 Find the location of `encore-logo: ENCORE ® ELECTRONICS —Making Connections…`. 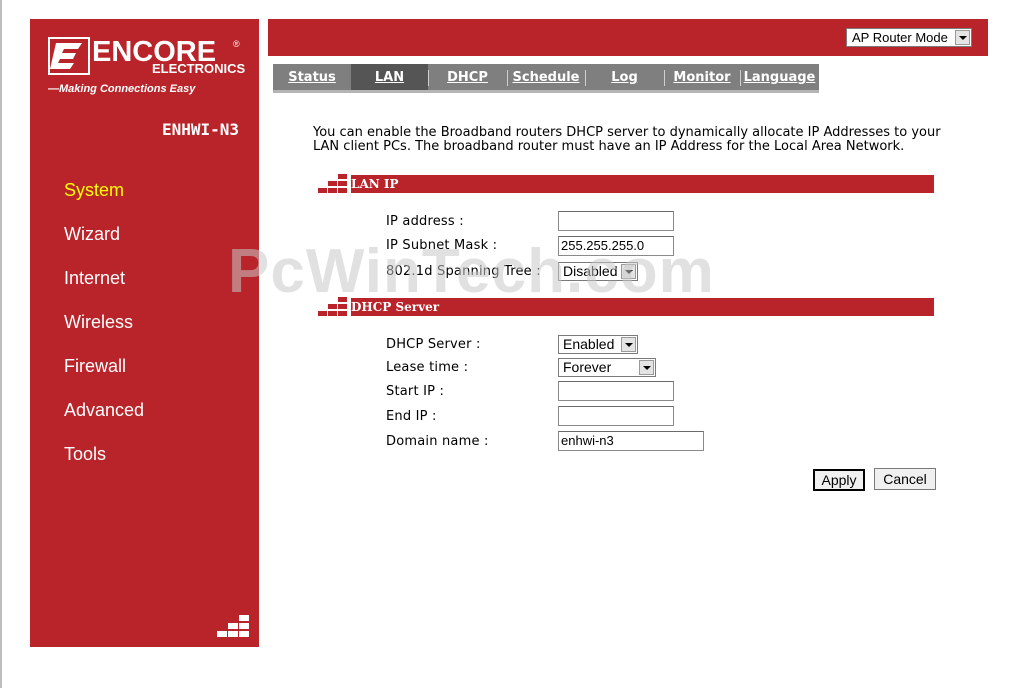

encore-logo: ENCORE ® ELECTRONICS —Making Connections… is located at coordinates (151, 66).